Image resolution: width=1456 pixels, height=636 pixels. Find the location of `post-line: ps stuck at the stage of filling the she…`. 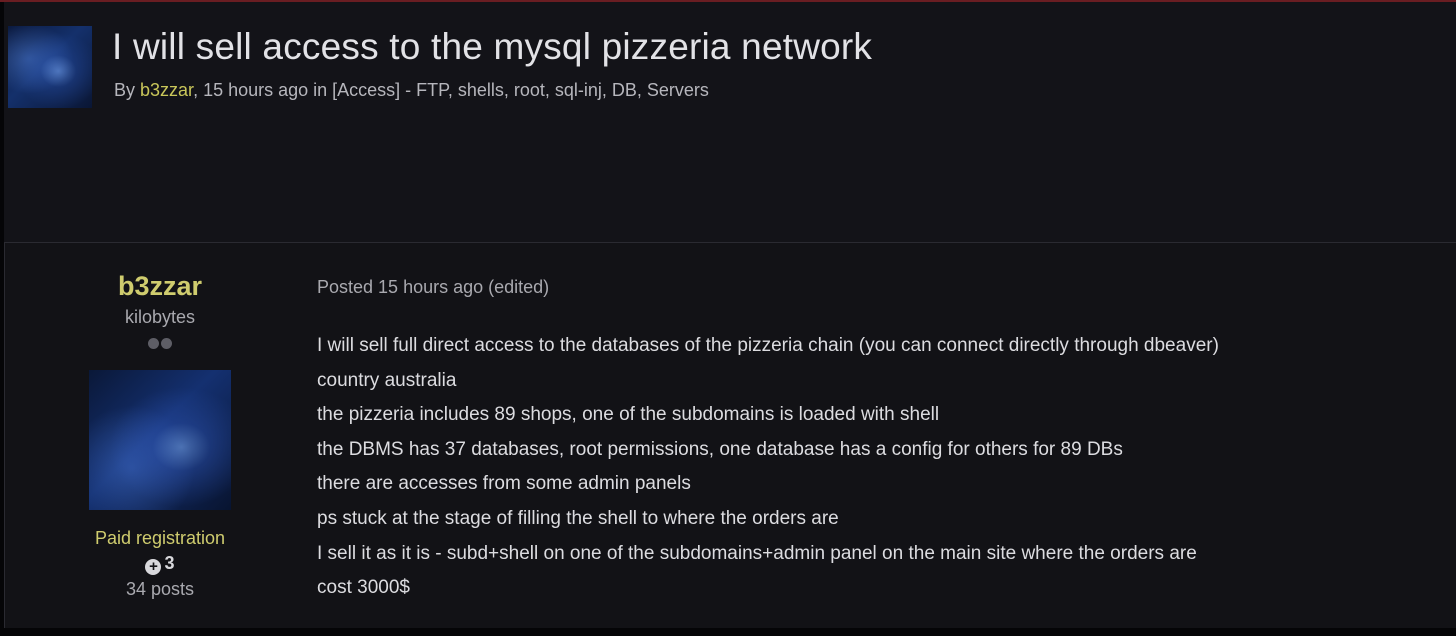

post-line: ps stuck at the stage of filling the she… is located at coordinates (578, 518).